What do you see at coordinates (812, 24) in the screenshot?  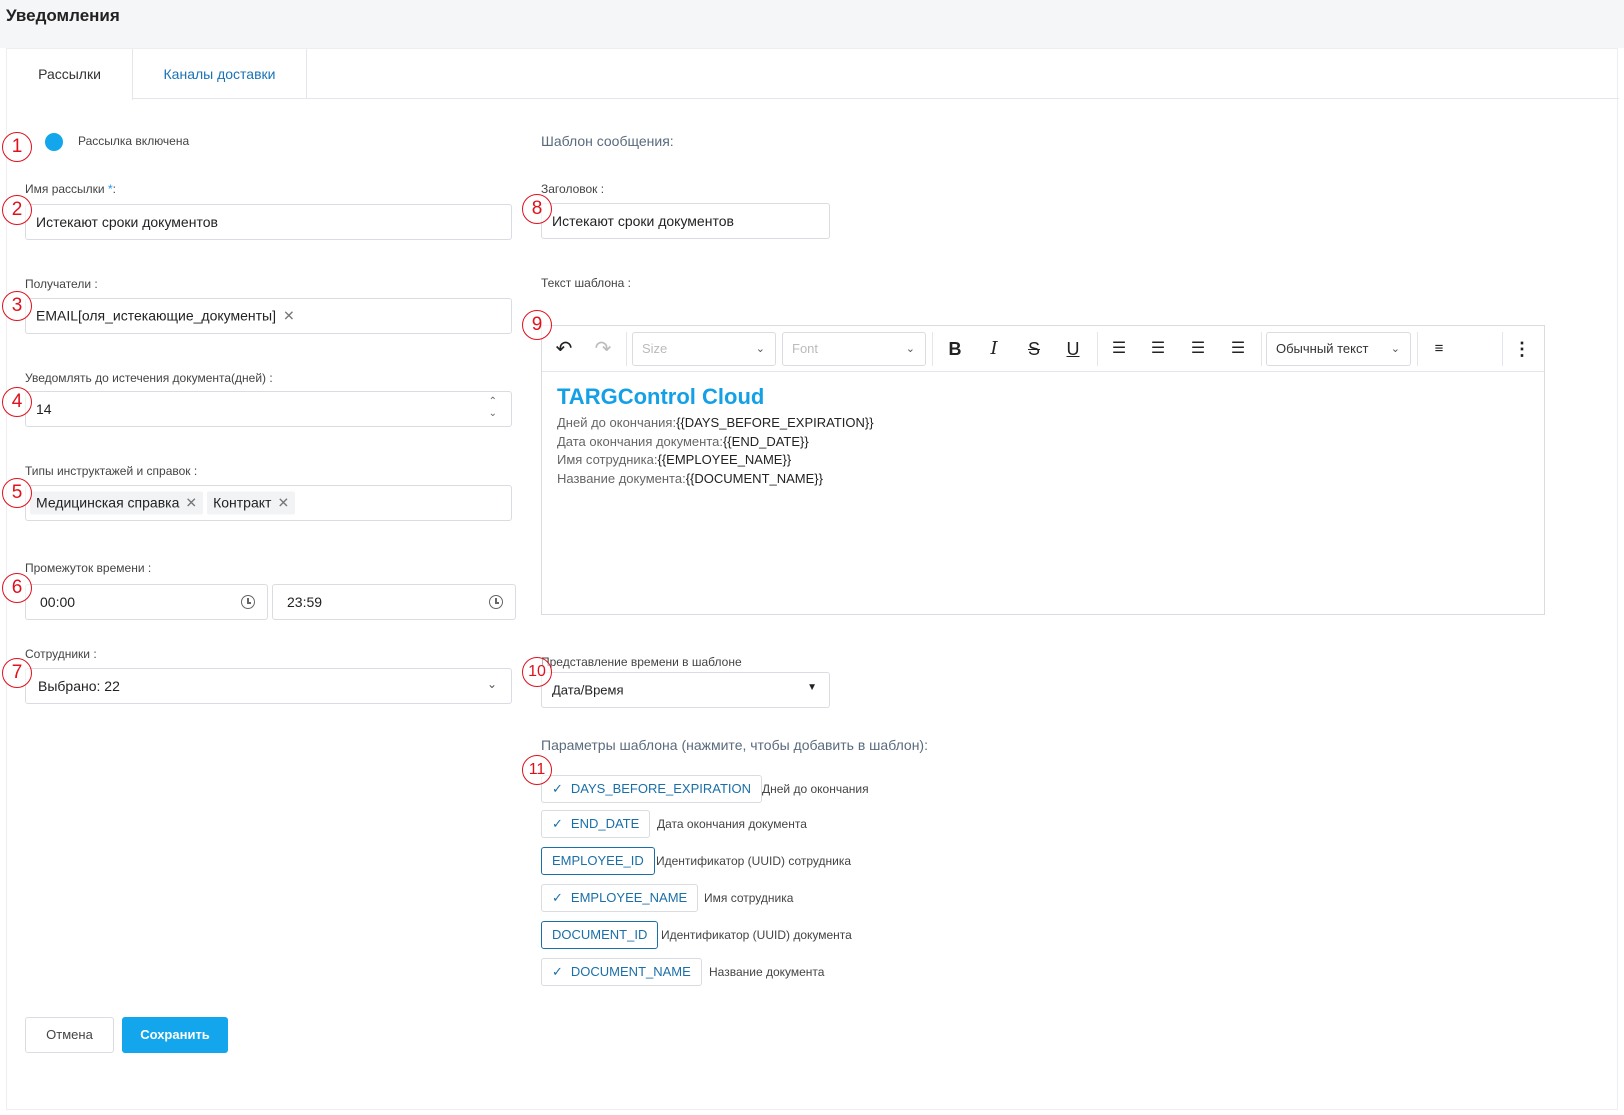 I see `page-header: Уведомления` at bounding box center [812, 24].